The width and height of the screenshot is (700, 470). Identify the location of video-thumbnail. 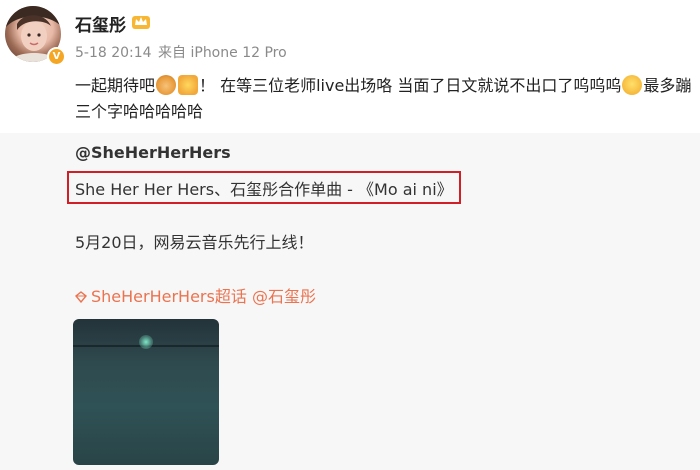
(146, 392).